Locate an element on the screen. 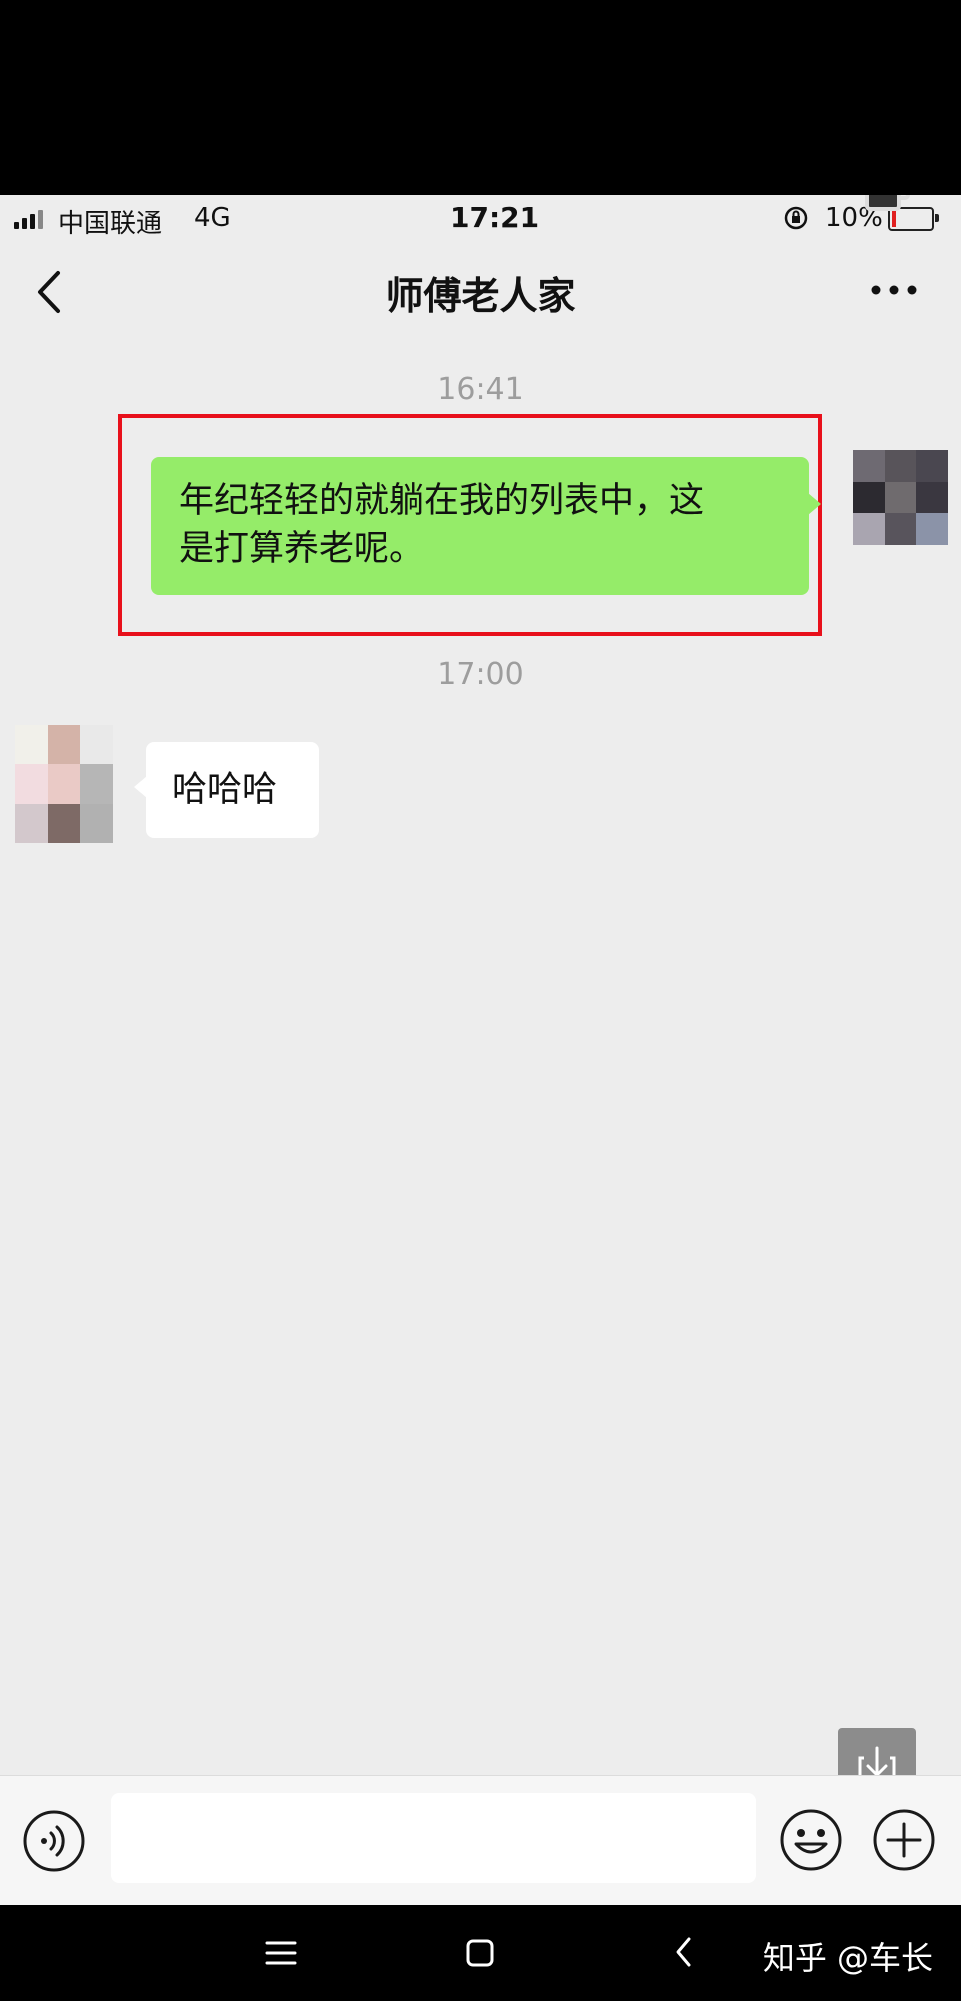 This screenshot has height=2001, width=961. signal-icon is located at coordinates (28, 219).